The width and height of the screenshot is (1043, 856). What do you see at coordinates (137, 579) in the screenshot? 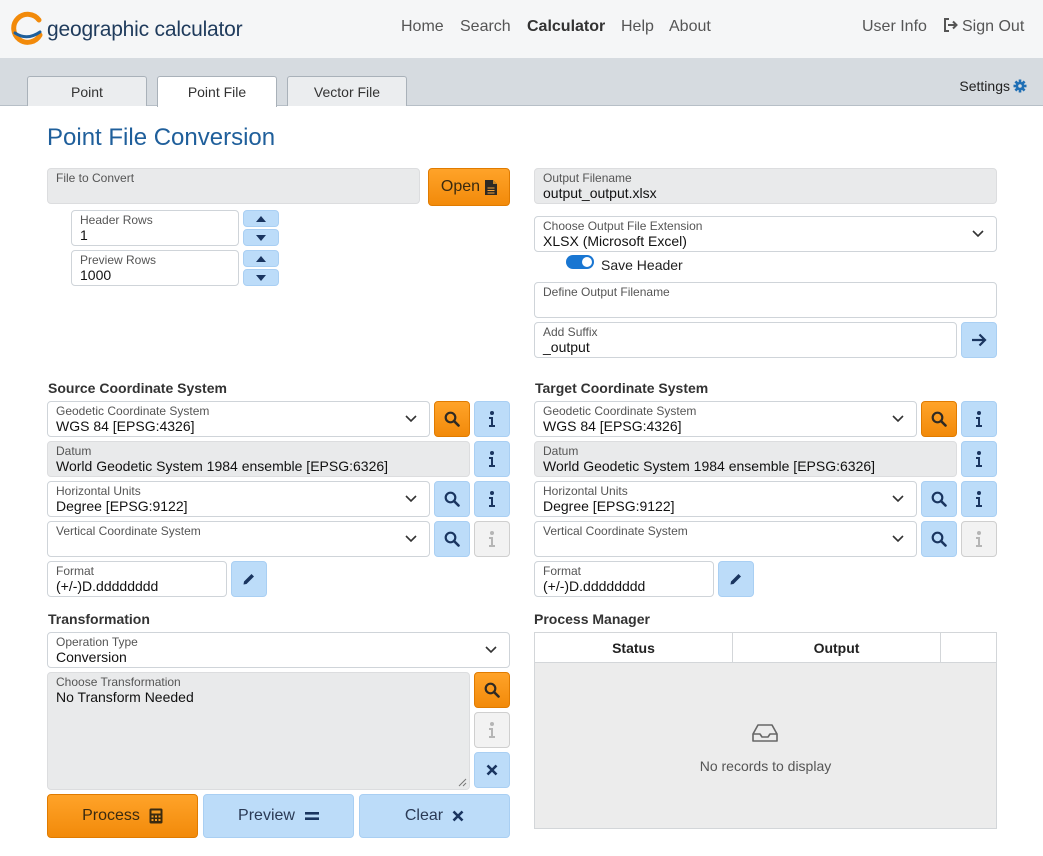
I see `source-format-input: Format (+/-)D.dddddddd` at bounding box center [137, 579].